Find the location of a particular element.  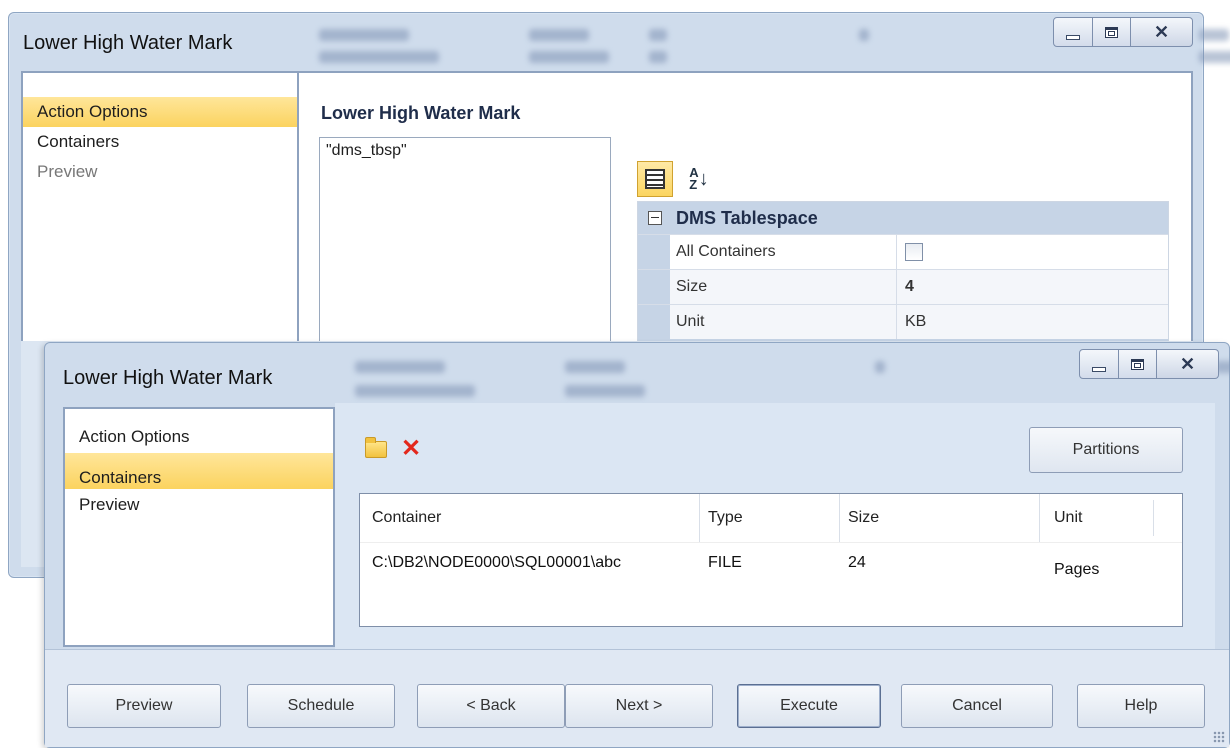

property-grid-toolbar: A Z ↓ is located at coordinates (677, 179).